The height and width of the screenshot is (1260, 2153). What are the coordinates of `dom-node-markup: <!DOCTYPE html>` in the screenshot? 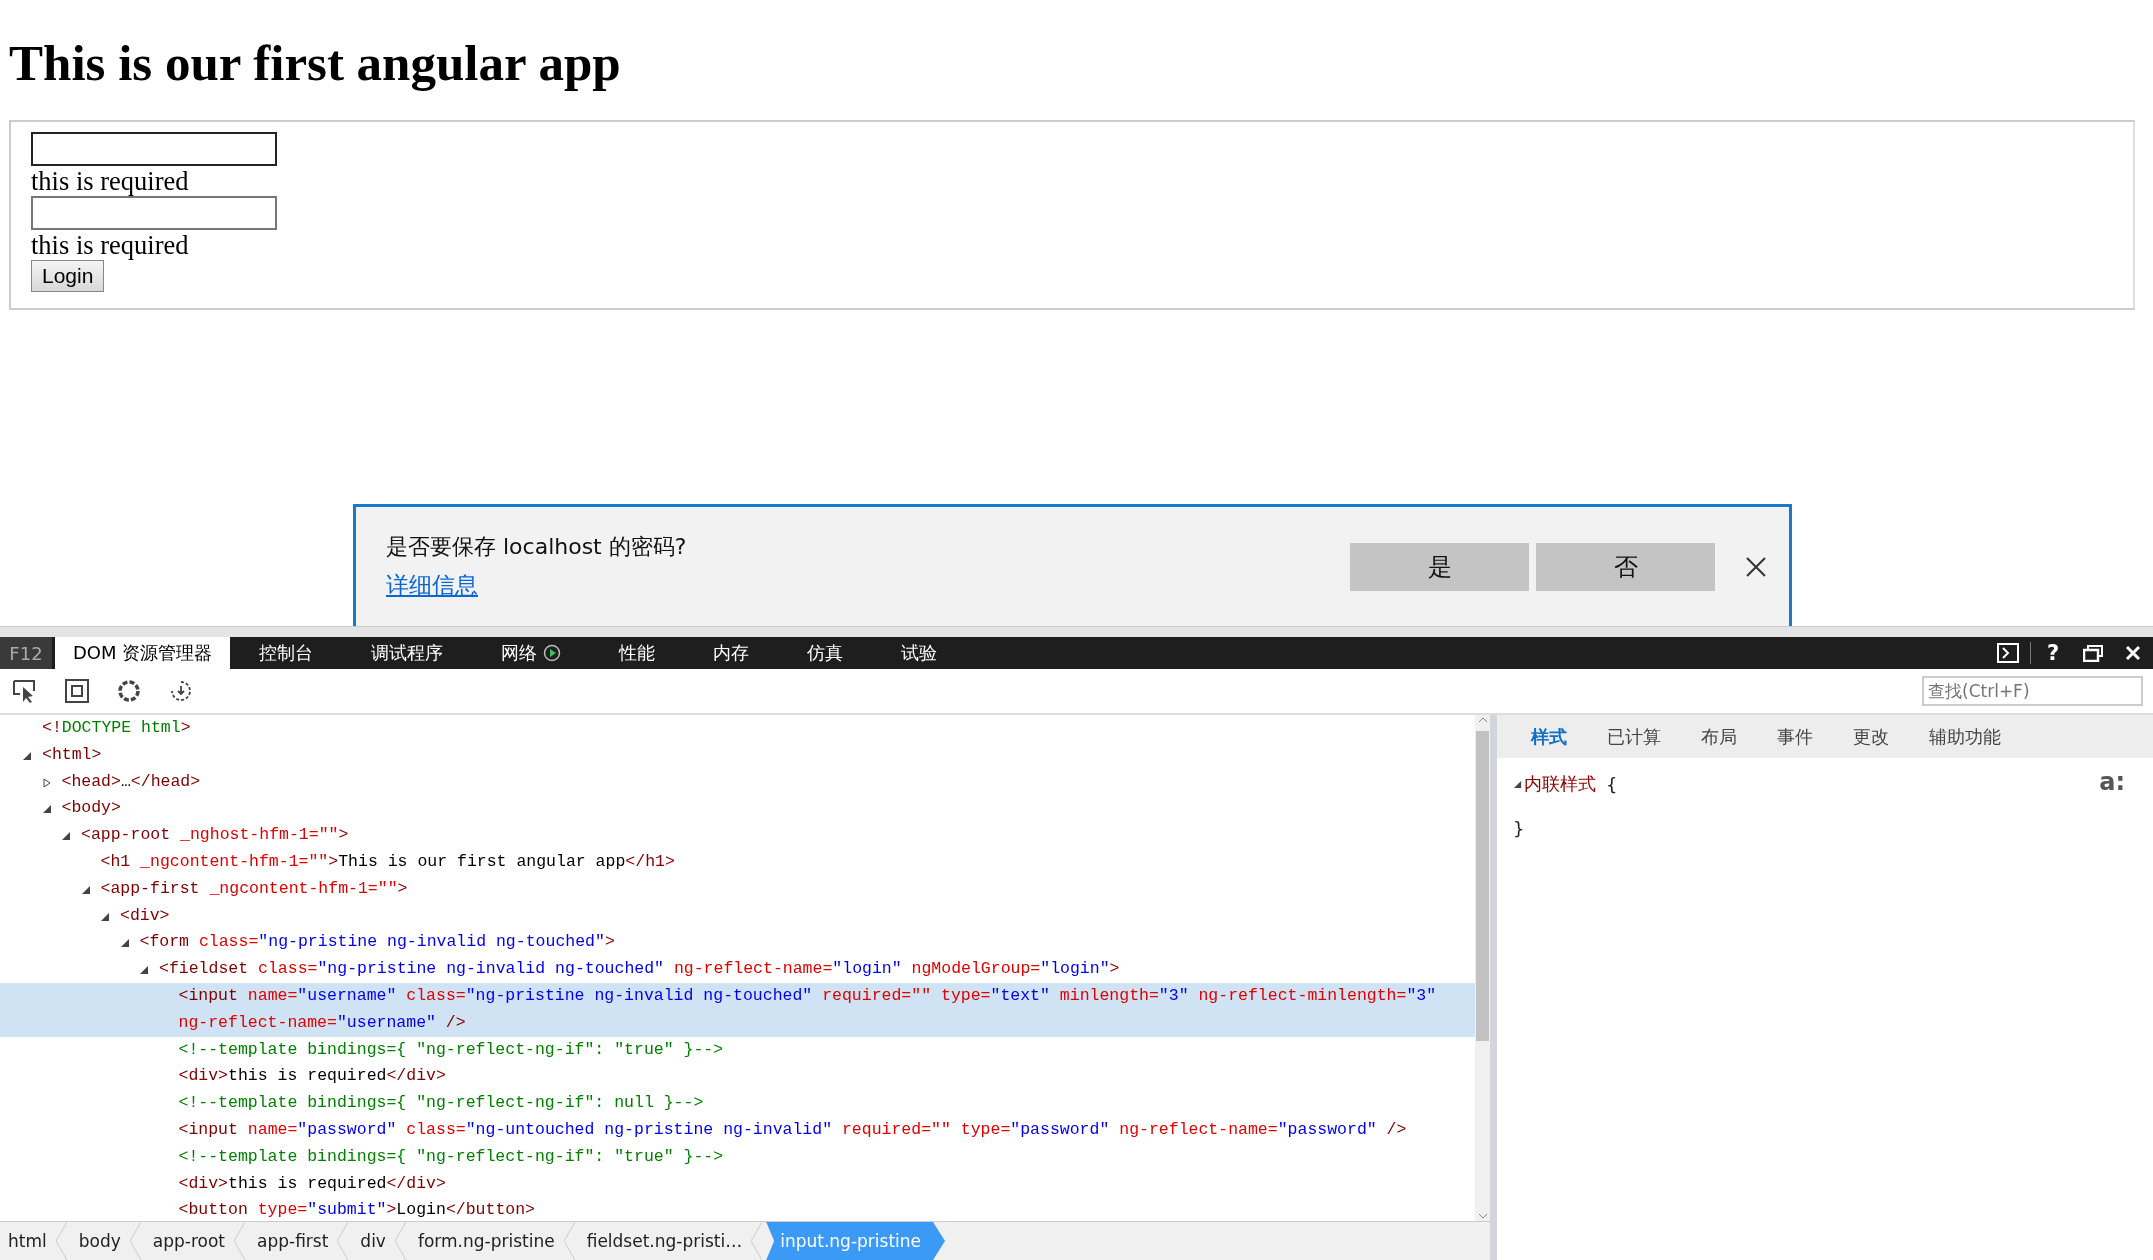 It's located at (116, 727).